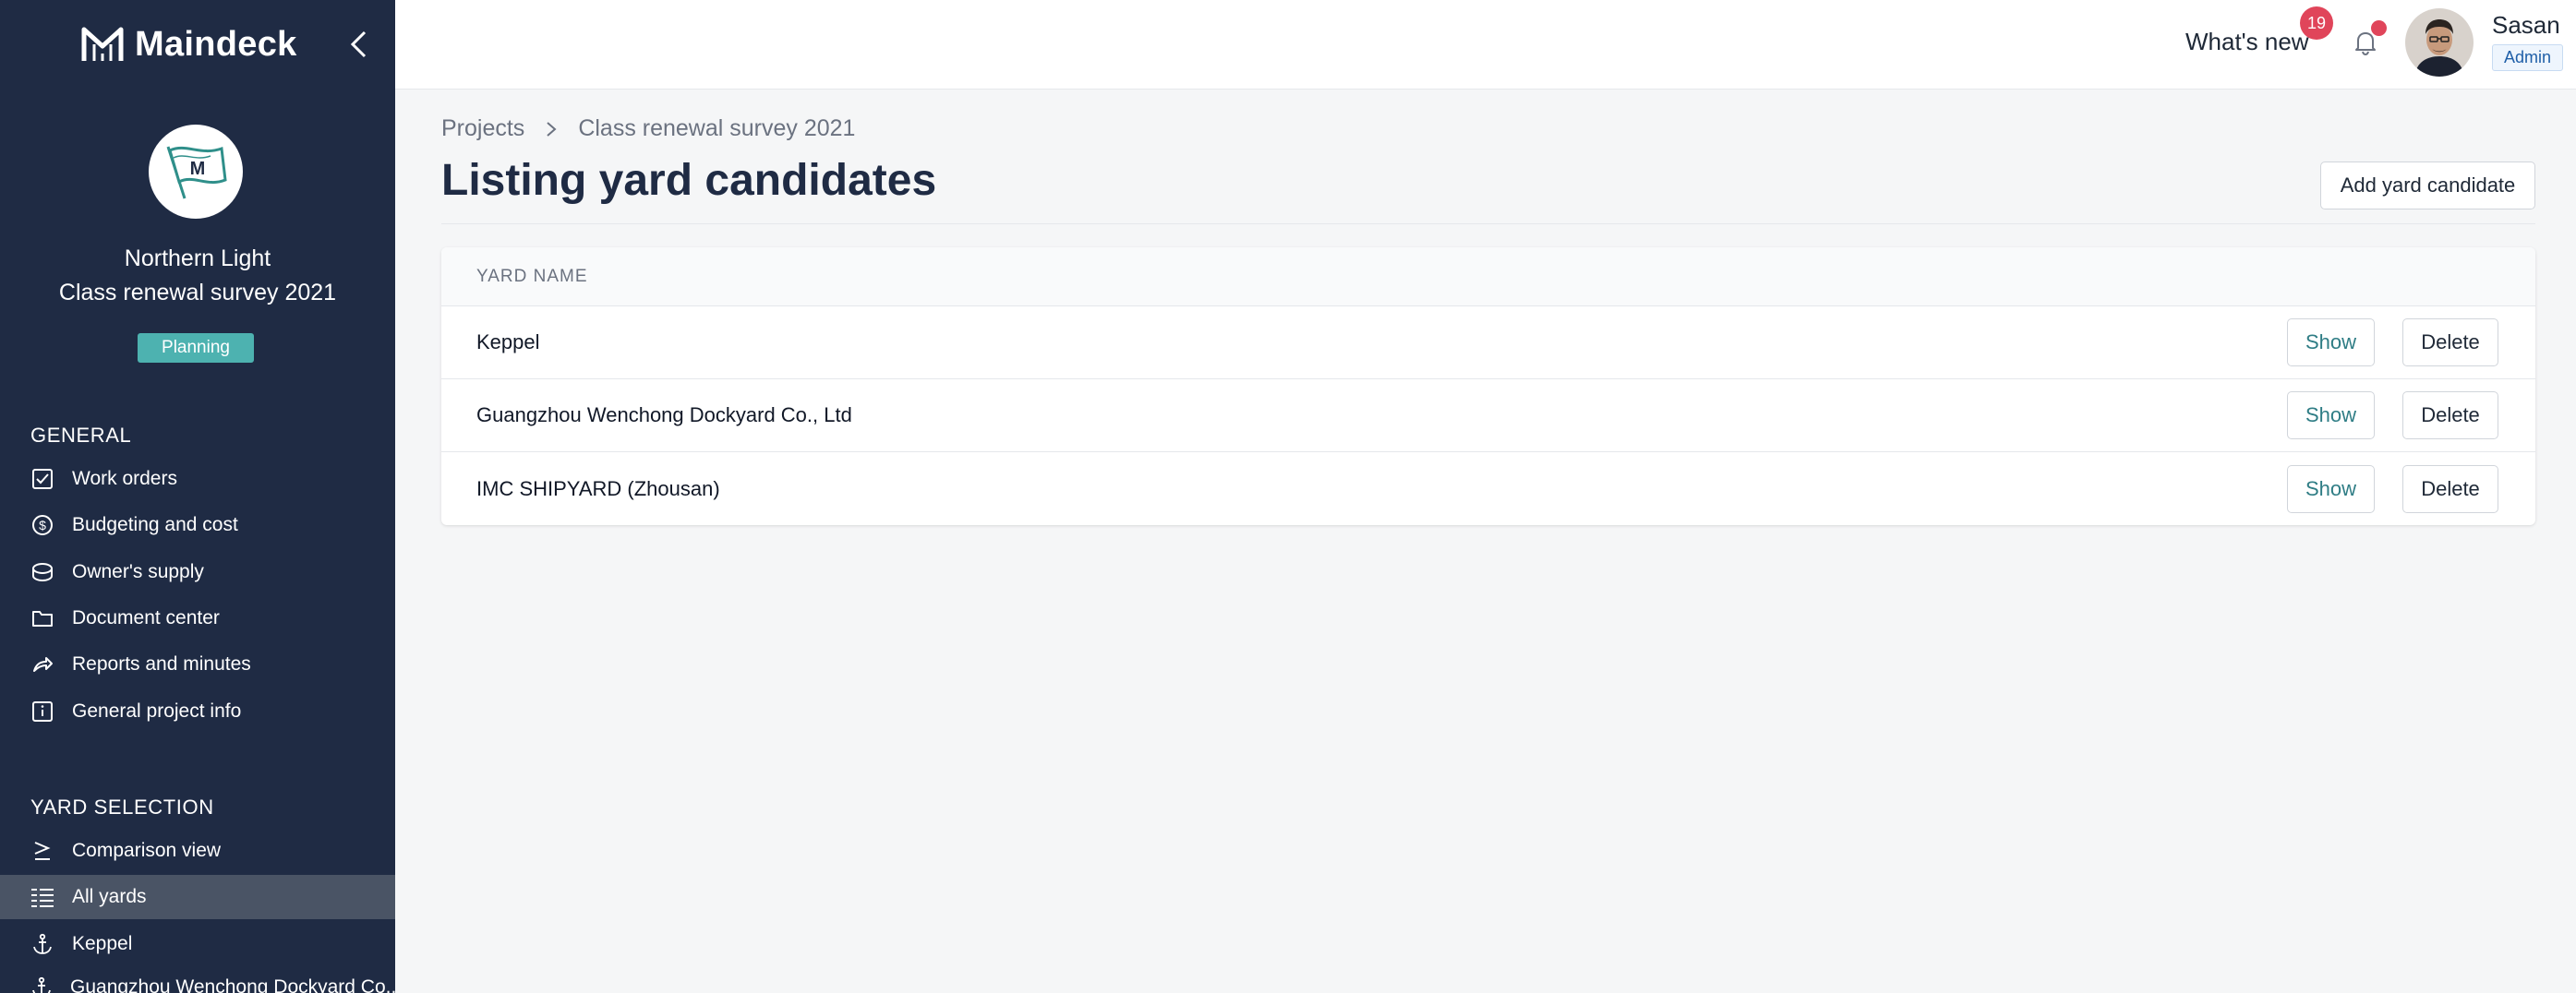 The height and width of the screenshot is (993, 2576). I want to click on sidebar-item-general-info: General project info, so click(197, 711).